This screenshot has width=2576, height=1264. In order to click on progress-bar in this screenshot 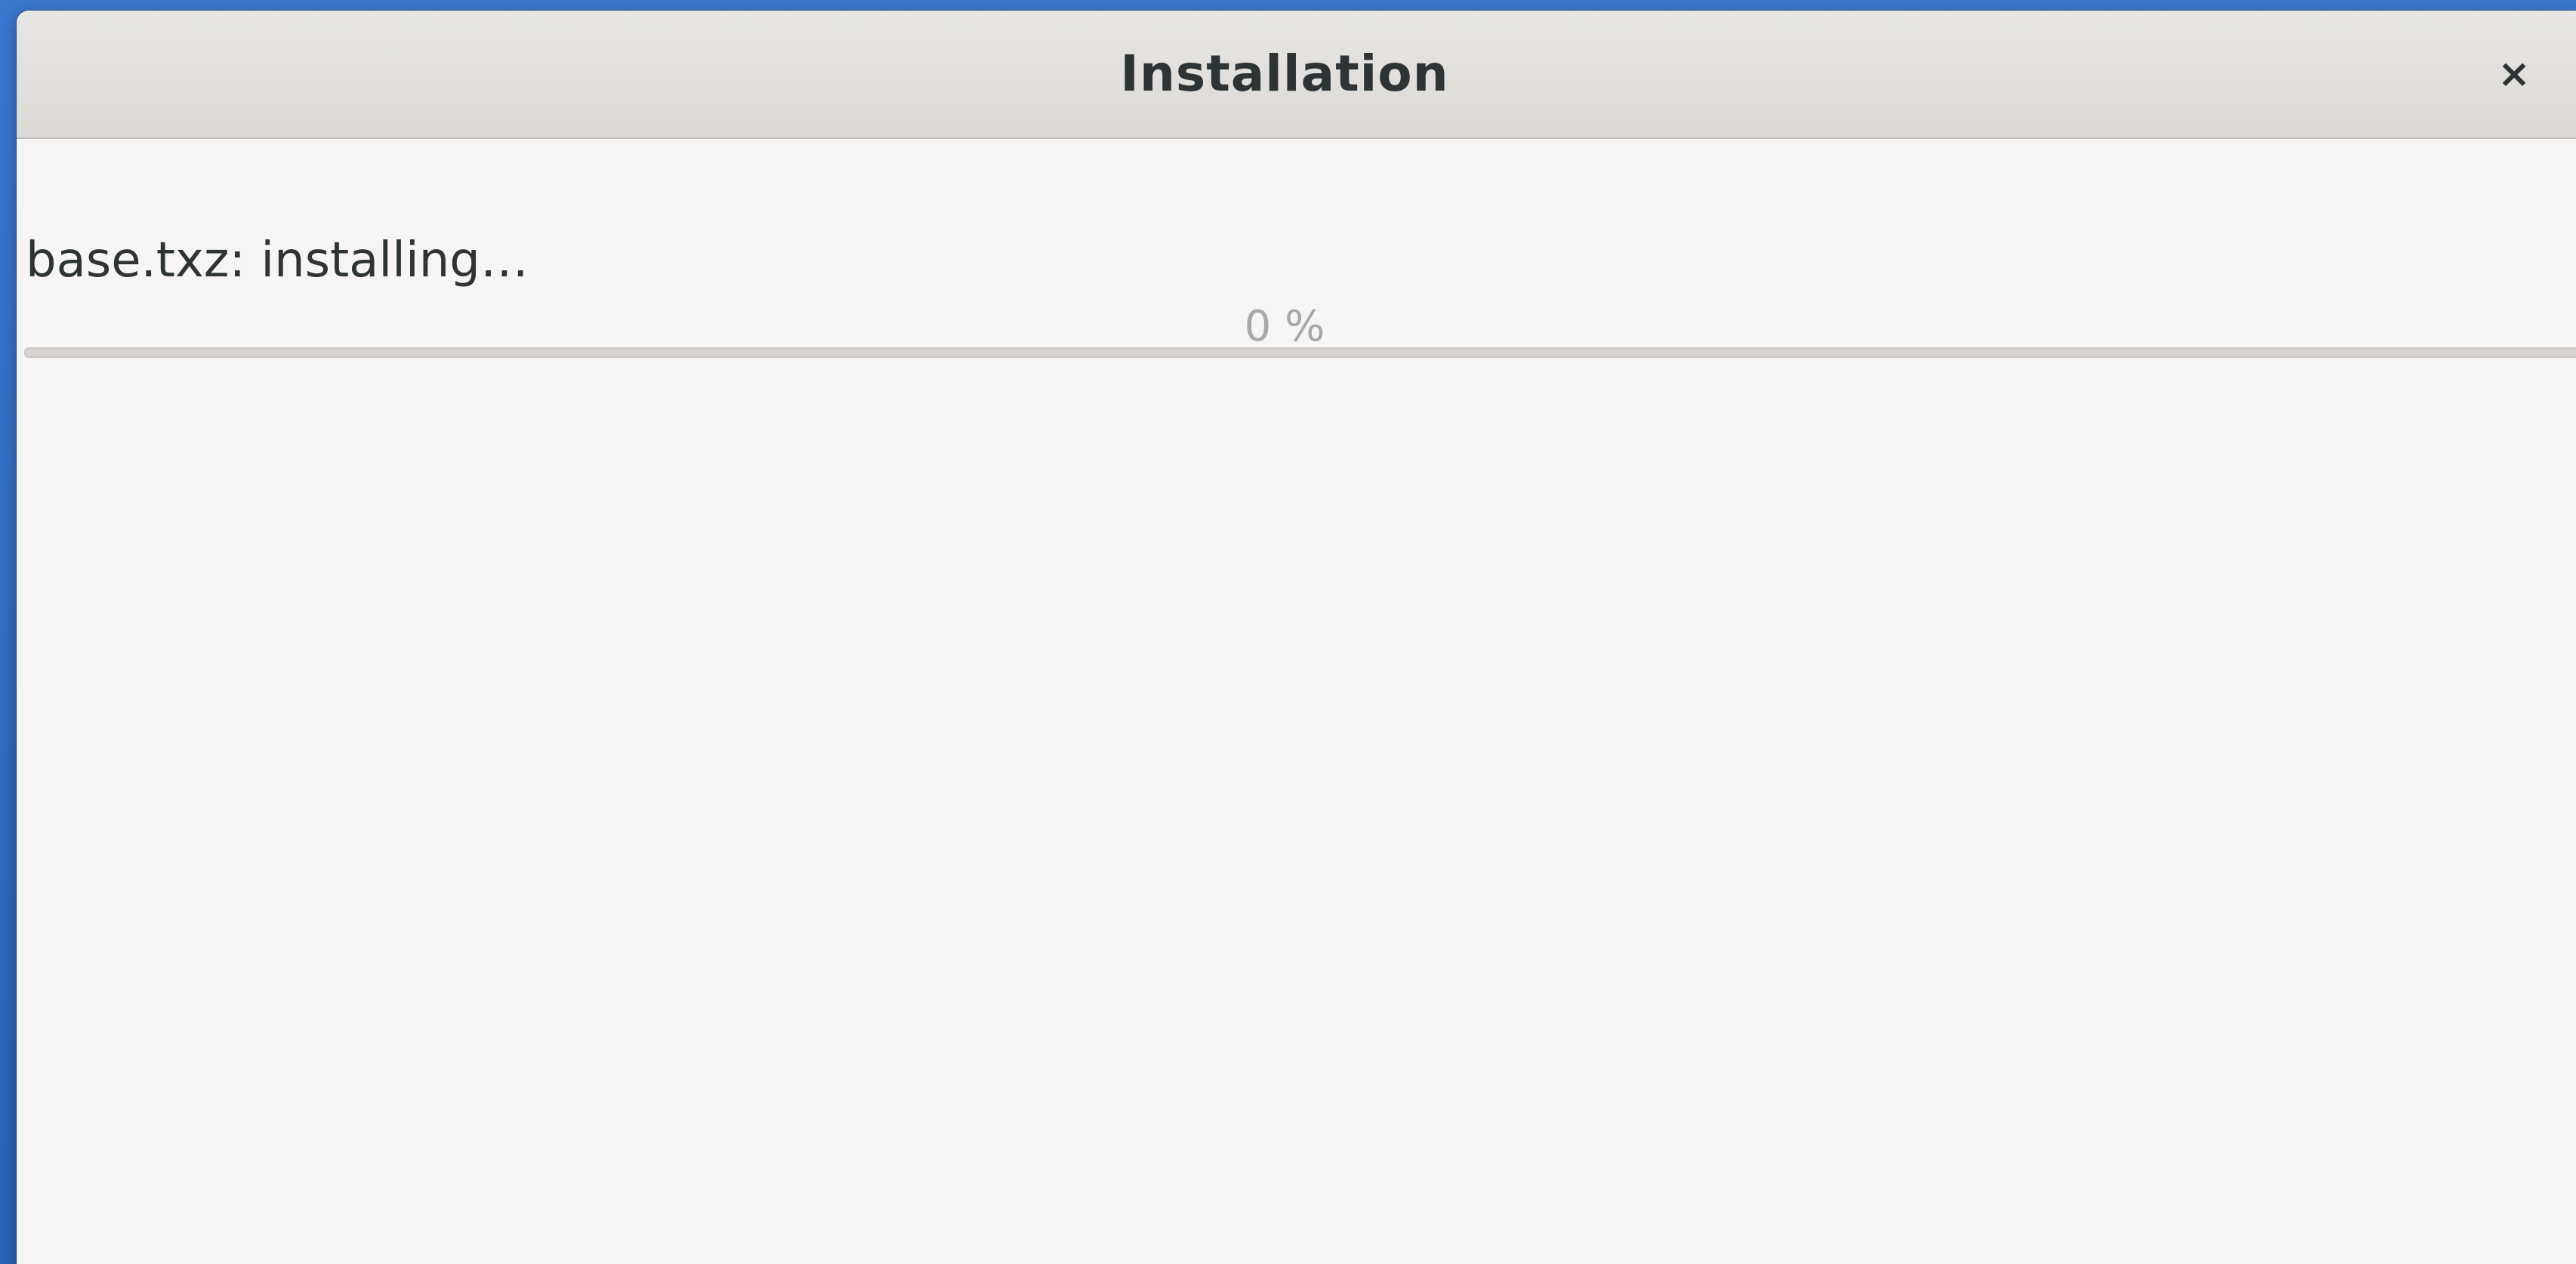, I will do `click(1300, 352)`.